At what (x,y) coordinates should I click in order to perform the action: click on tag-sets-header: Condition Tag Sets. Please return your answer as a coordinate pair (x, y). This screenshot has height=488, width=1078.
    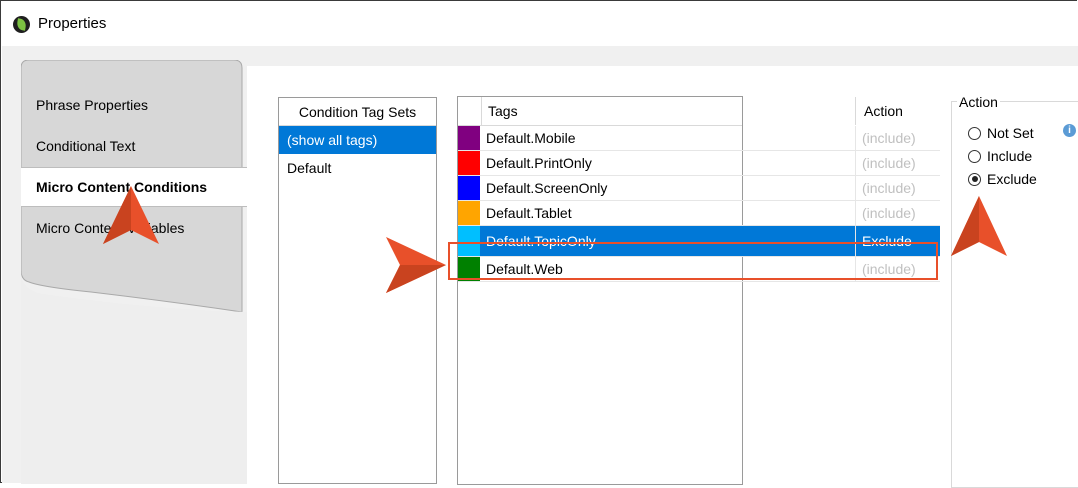
    Looking at the image, I should click on (357, 112).